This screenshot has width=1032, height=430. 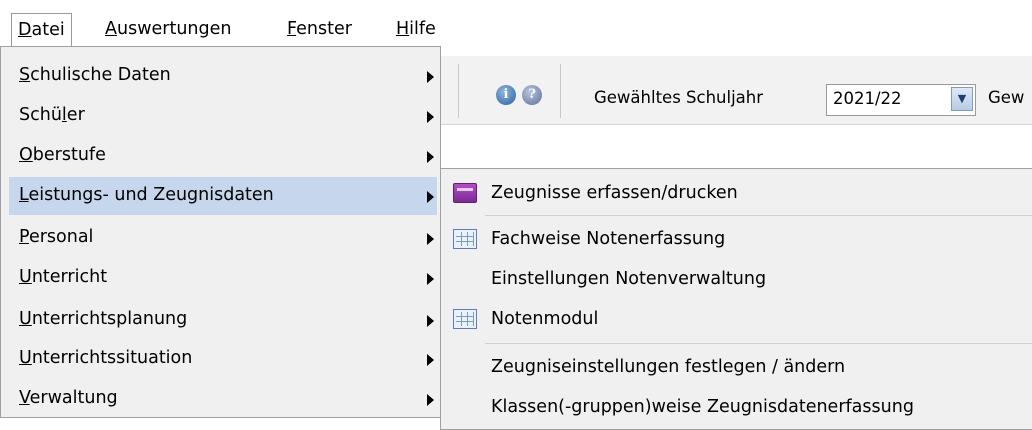 I want to click on menu-fenster: Fenster, so click(x=319, y=29).